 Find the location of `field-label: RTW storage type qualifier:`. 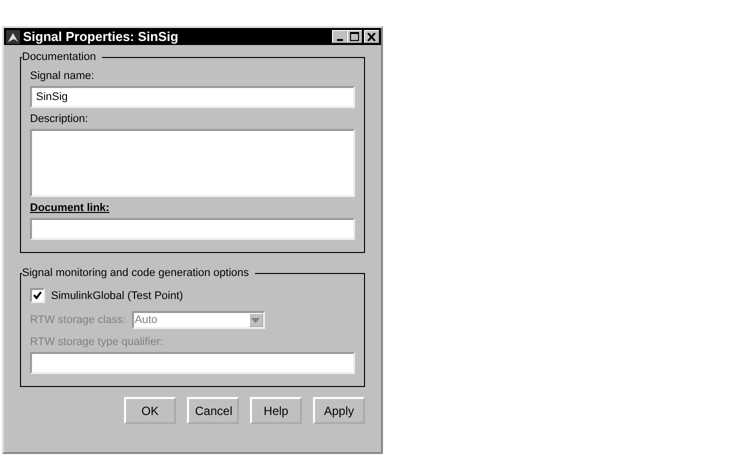

field-label: RTW storage type qualifier: is located at coordinates (97, 342).